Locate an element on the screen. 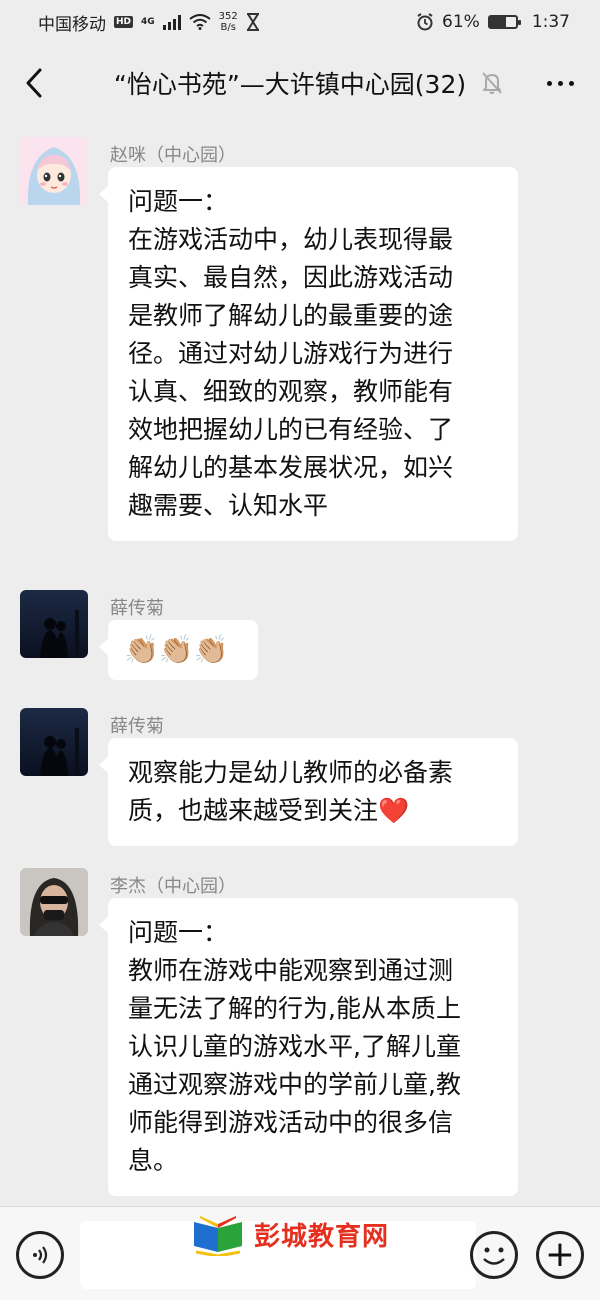 Image resolution: width=600 pixels, height=1300 pixels. sender-name: 李杰（中心园） is located at coordinates (173, 886).